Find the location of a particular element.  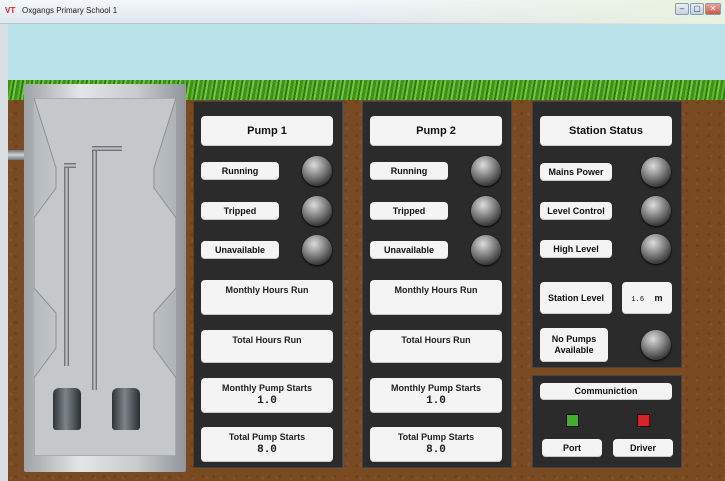

no-pumps-available-label: No Pumps Available is located at coordinates (574, 345).